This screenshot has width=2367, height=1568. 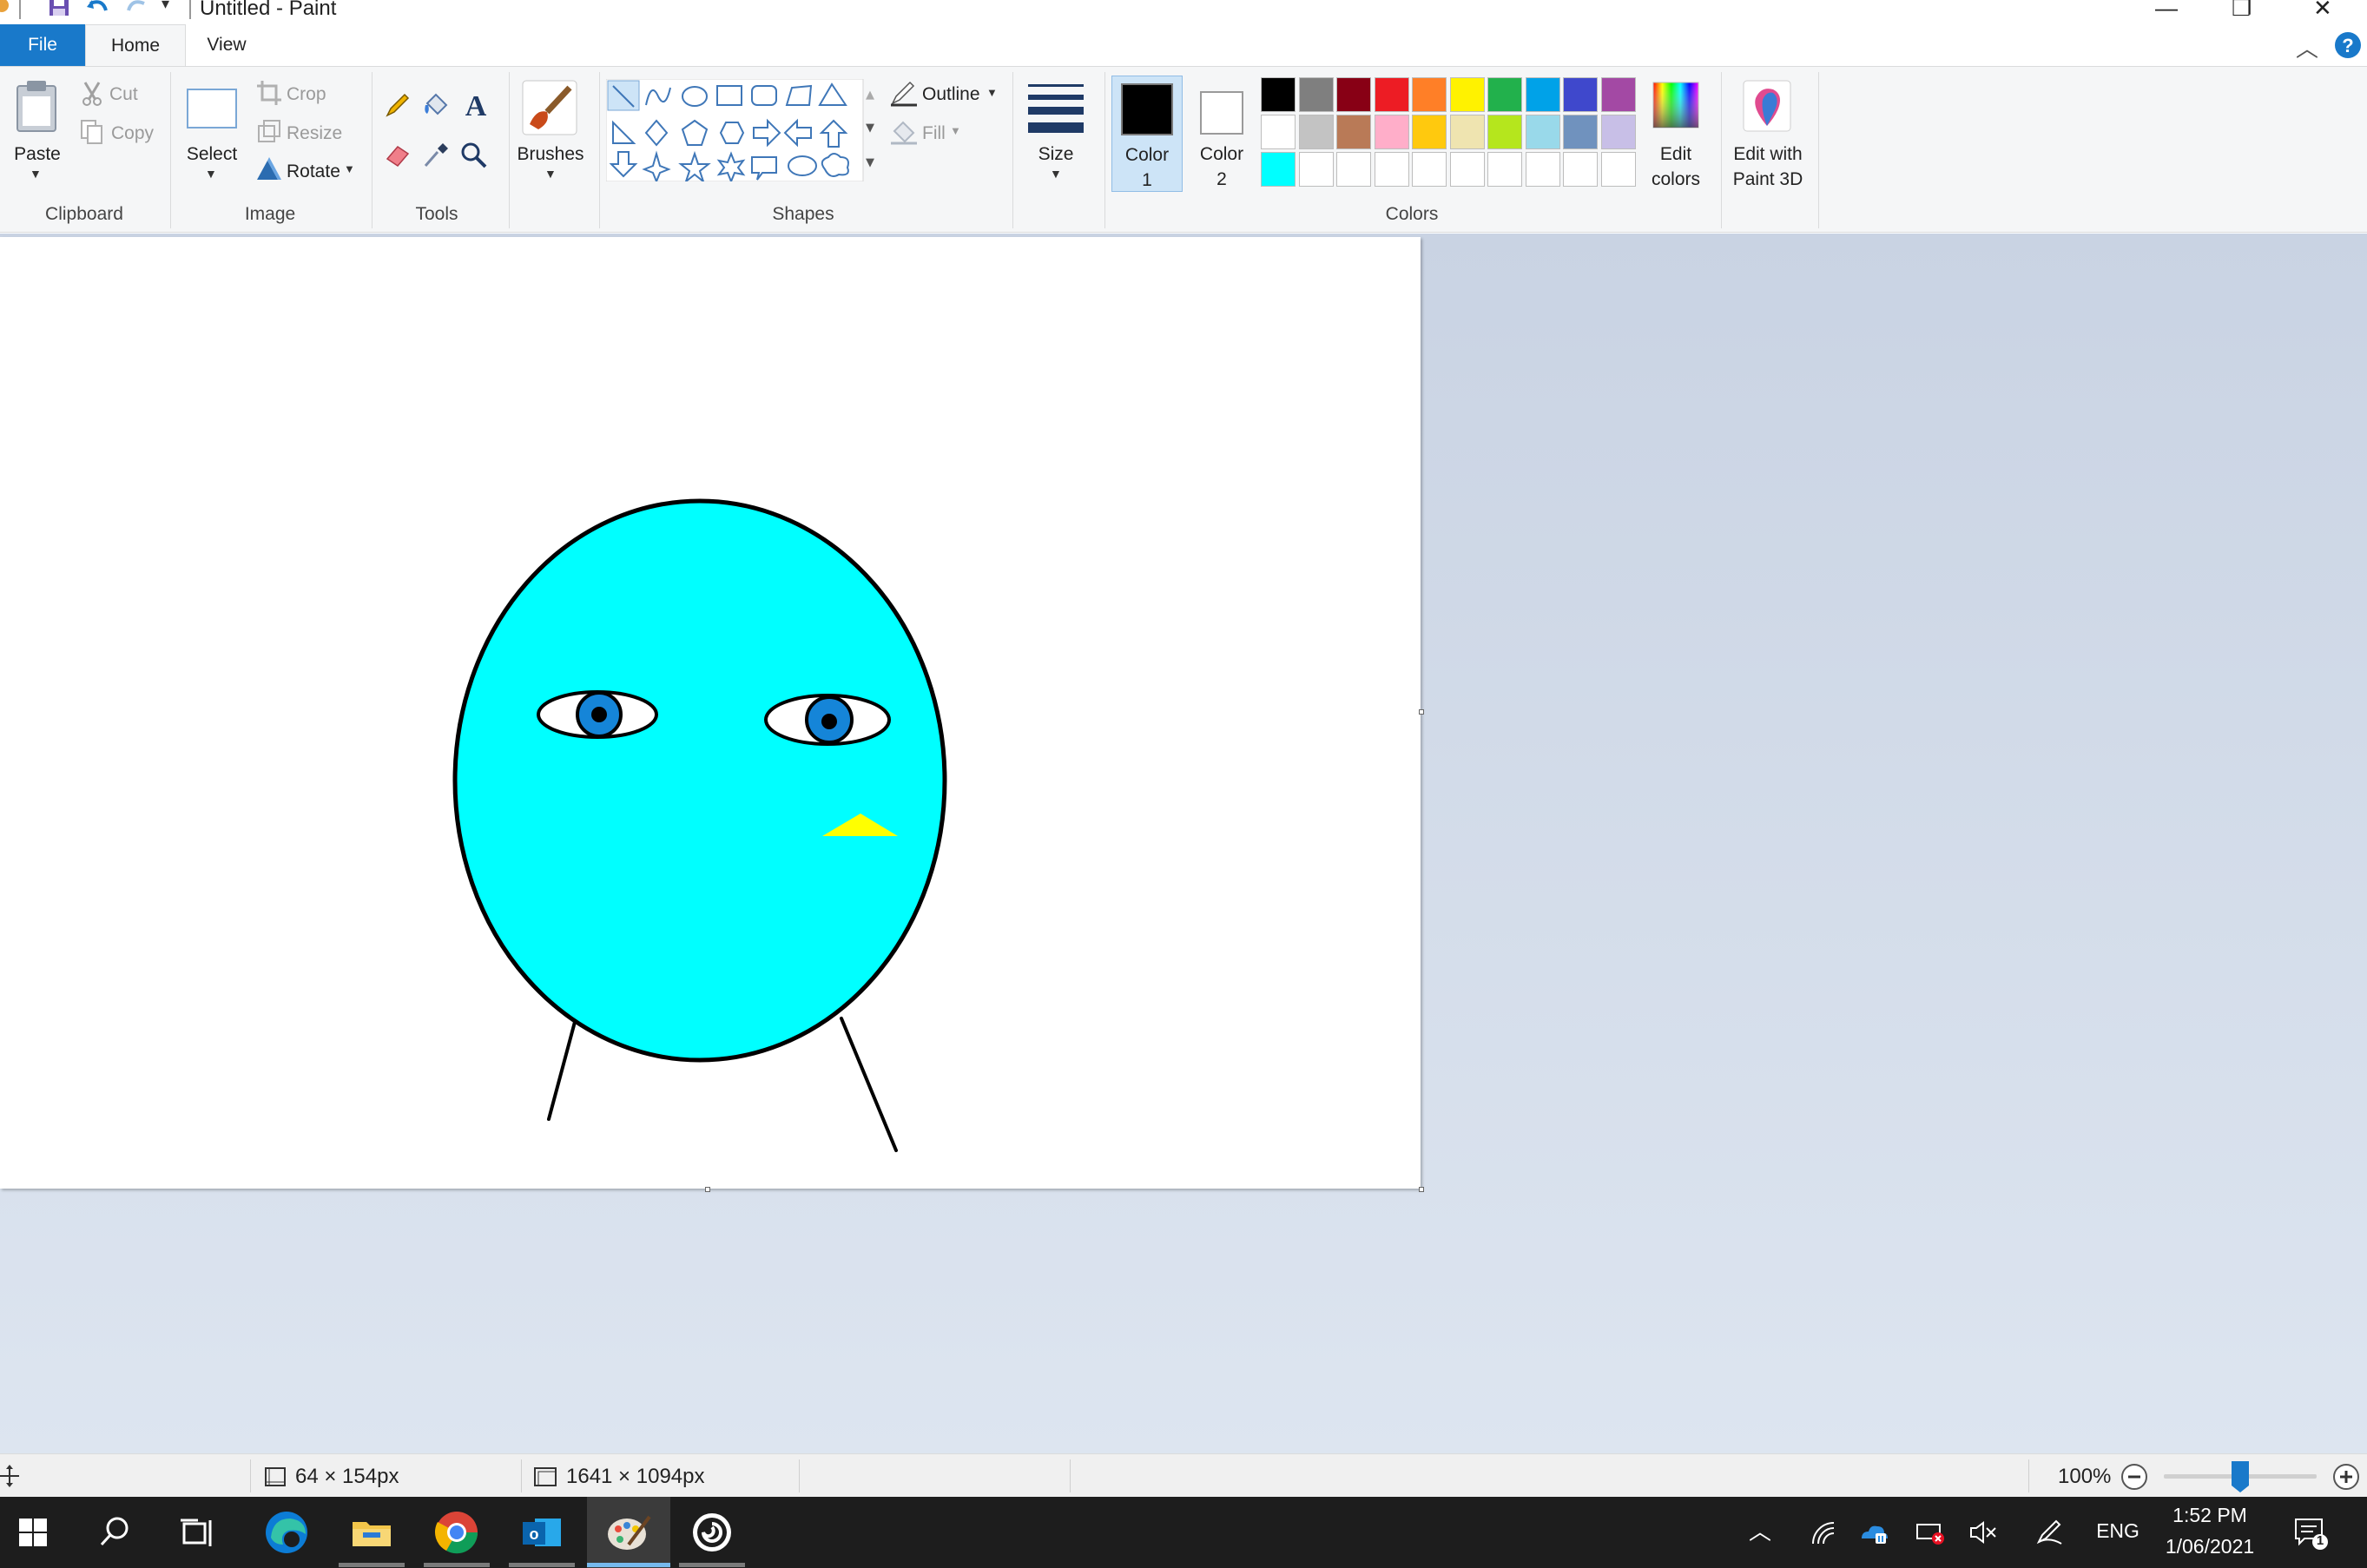 What do you see at coordinates (124, 94) in the screenshot?
I see `cut-button: Cut` at bounding box center [124, 94].